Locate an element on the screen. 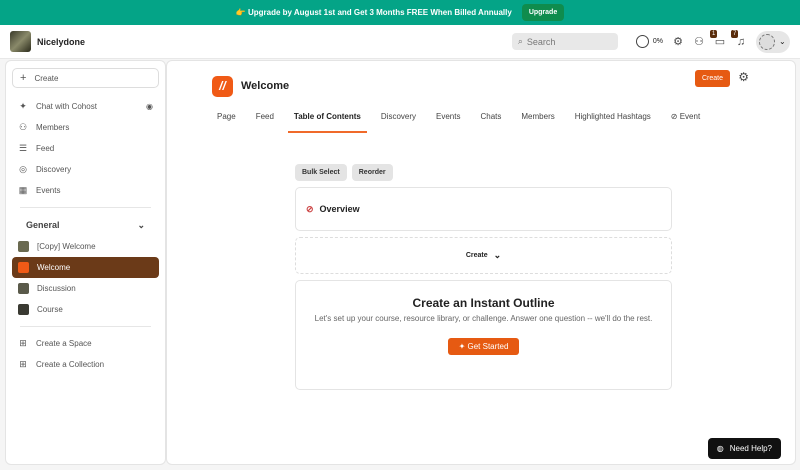  progress-indicator: 0% is located at coordinates (649, 41).